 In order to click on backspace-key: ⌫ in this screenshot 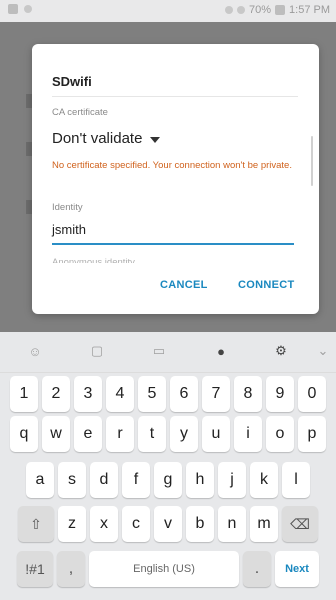, I will do `click(300, 524)`.